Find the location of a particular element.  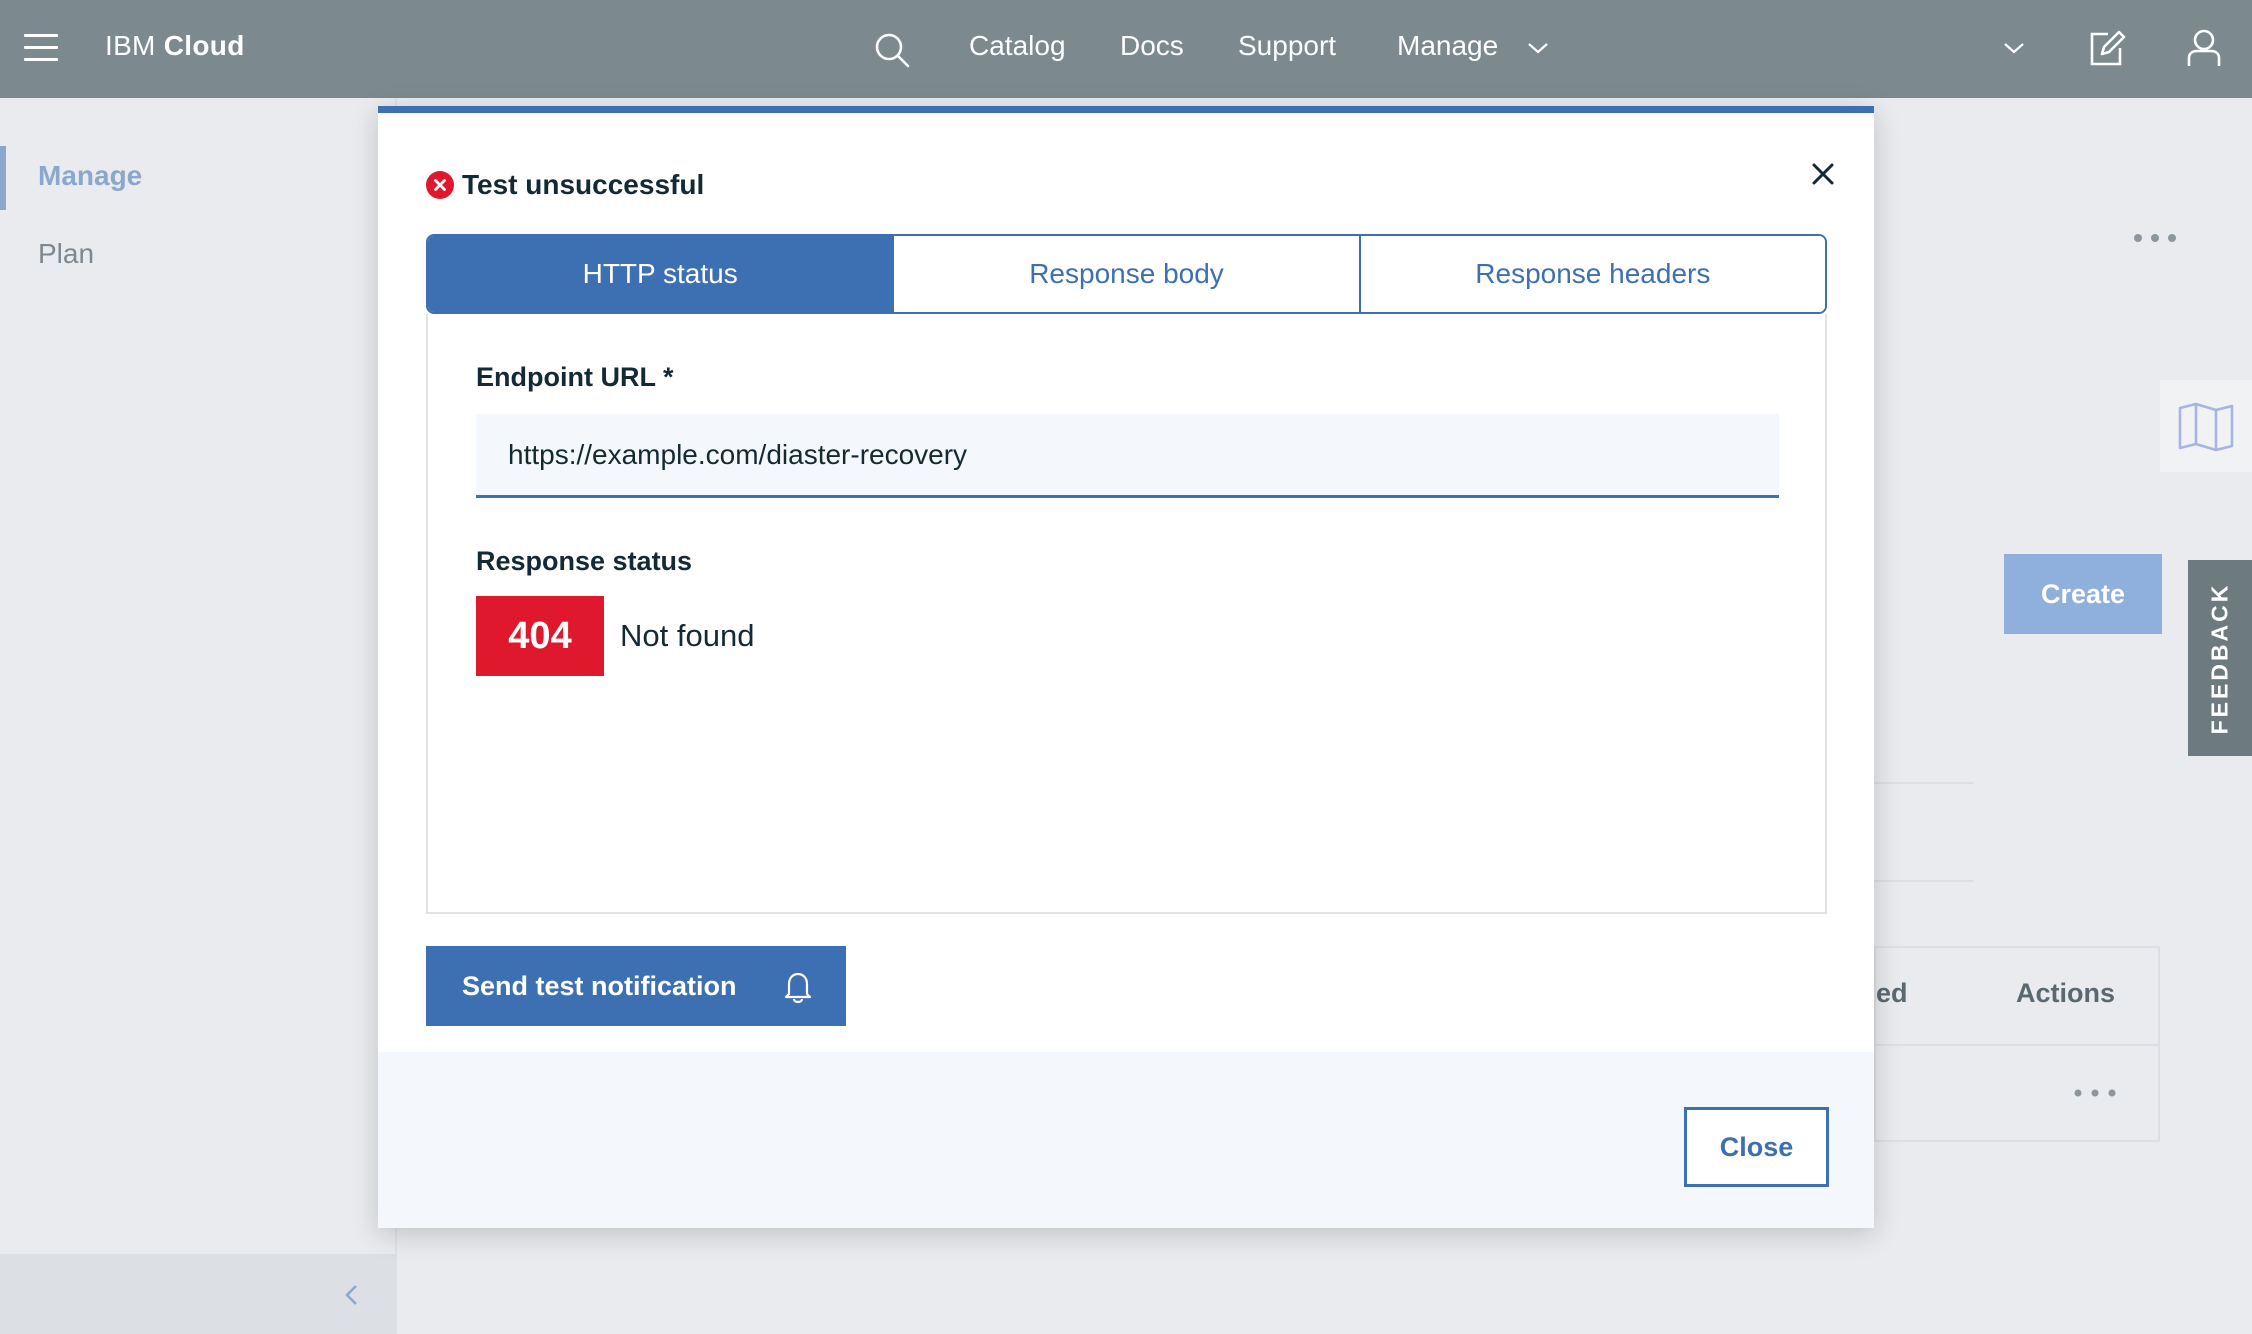

send-test-notification-button: Send test notification is located at coordinates (636, 986).